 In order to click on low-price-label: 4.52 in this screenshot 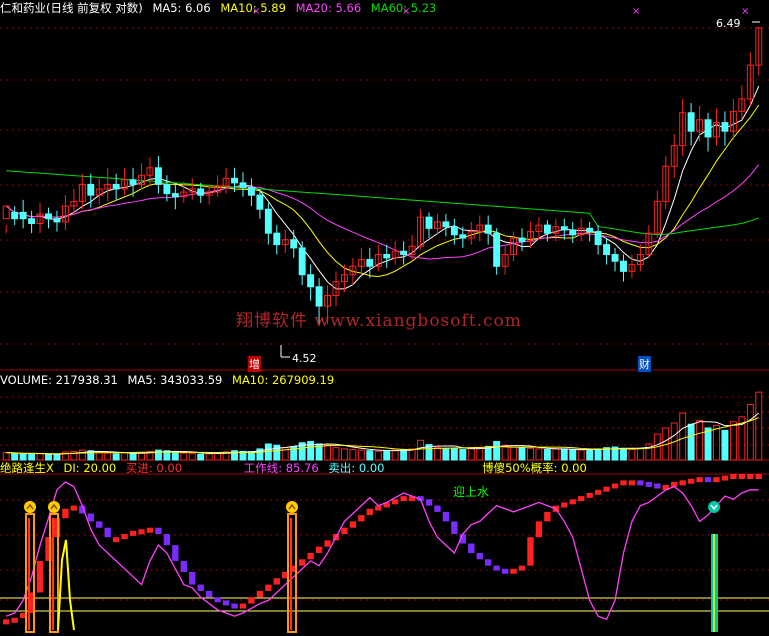, I will do `click(304, 358)`.